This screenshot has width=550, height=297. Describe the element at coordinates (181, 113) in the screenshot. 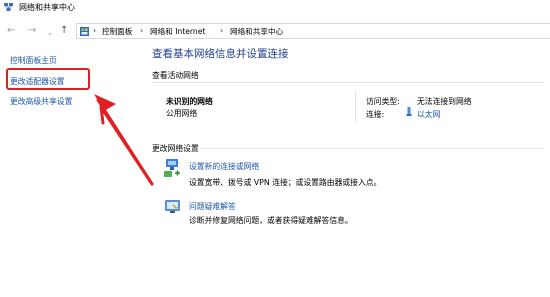

I see `network-type: 公用网络` at that location.